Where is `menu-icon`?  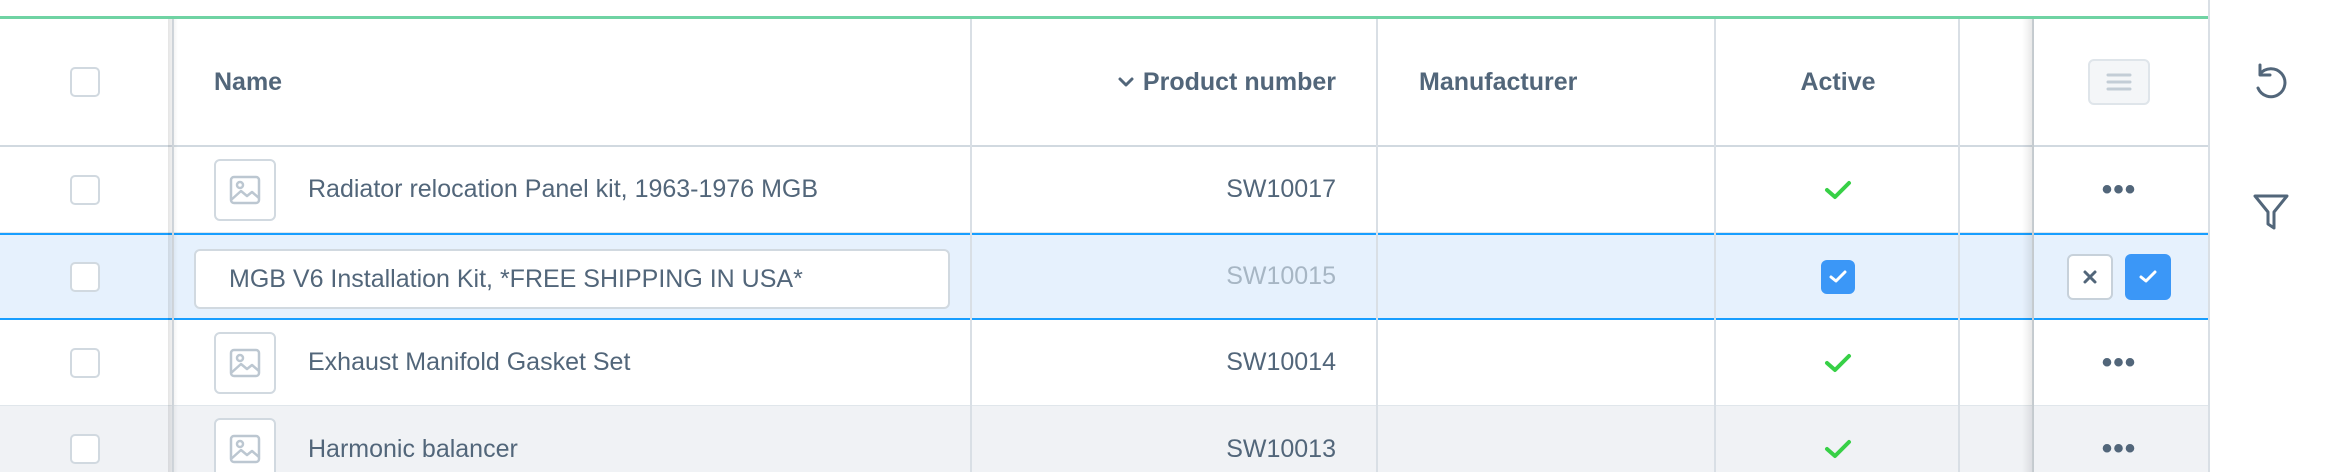
menu-icon is located at coordinates (2119, 82).